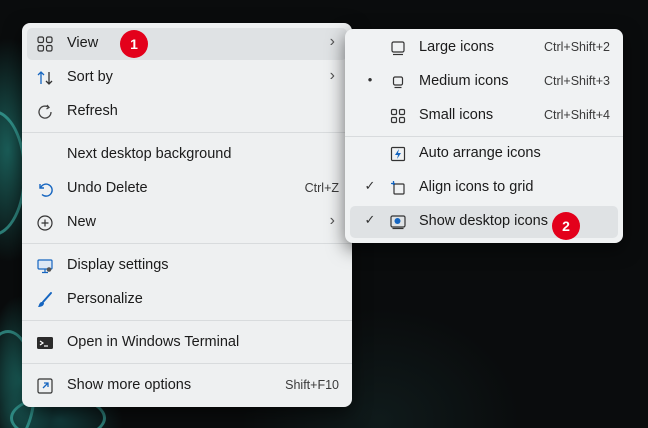  I want to click on submenu-item-auto-arrange: Auto arrange icons, so click(484, 154).